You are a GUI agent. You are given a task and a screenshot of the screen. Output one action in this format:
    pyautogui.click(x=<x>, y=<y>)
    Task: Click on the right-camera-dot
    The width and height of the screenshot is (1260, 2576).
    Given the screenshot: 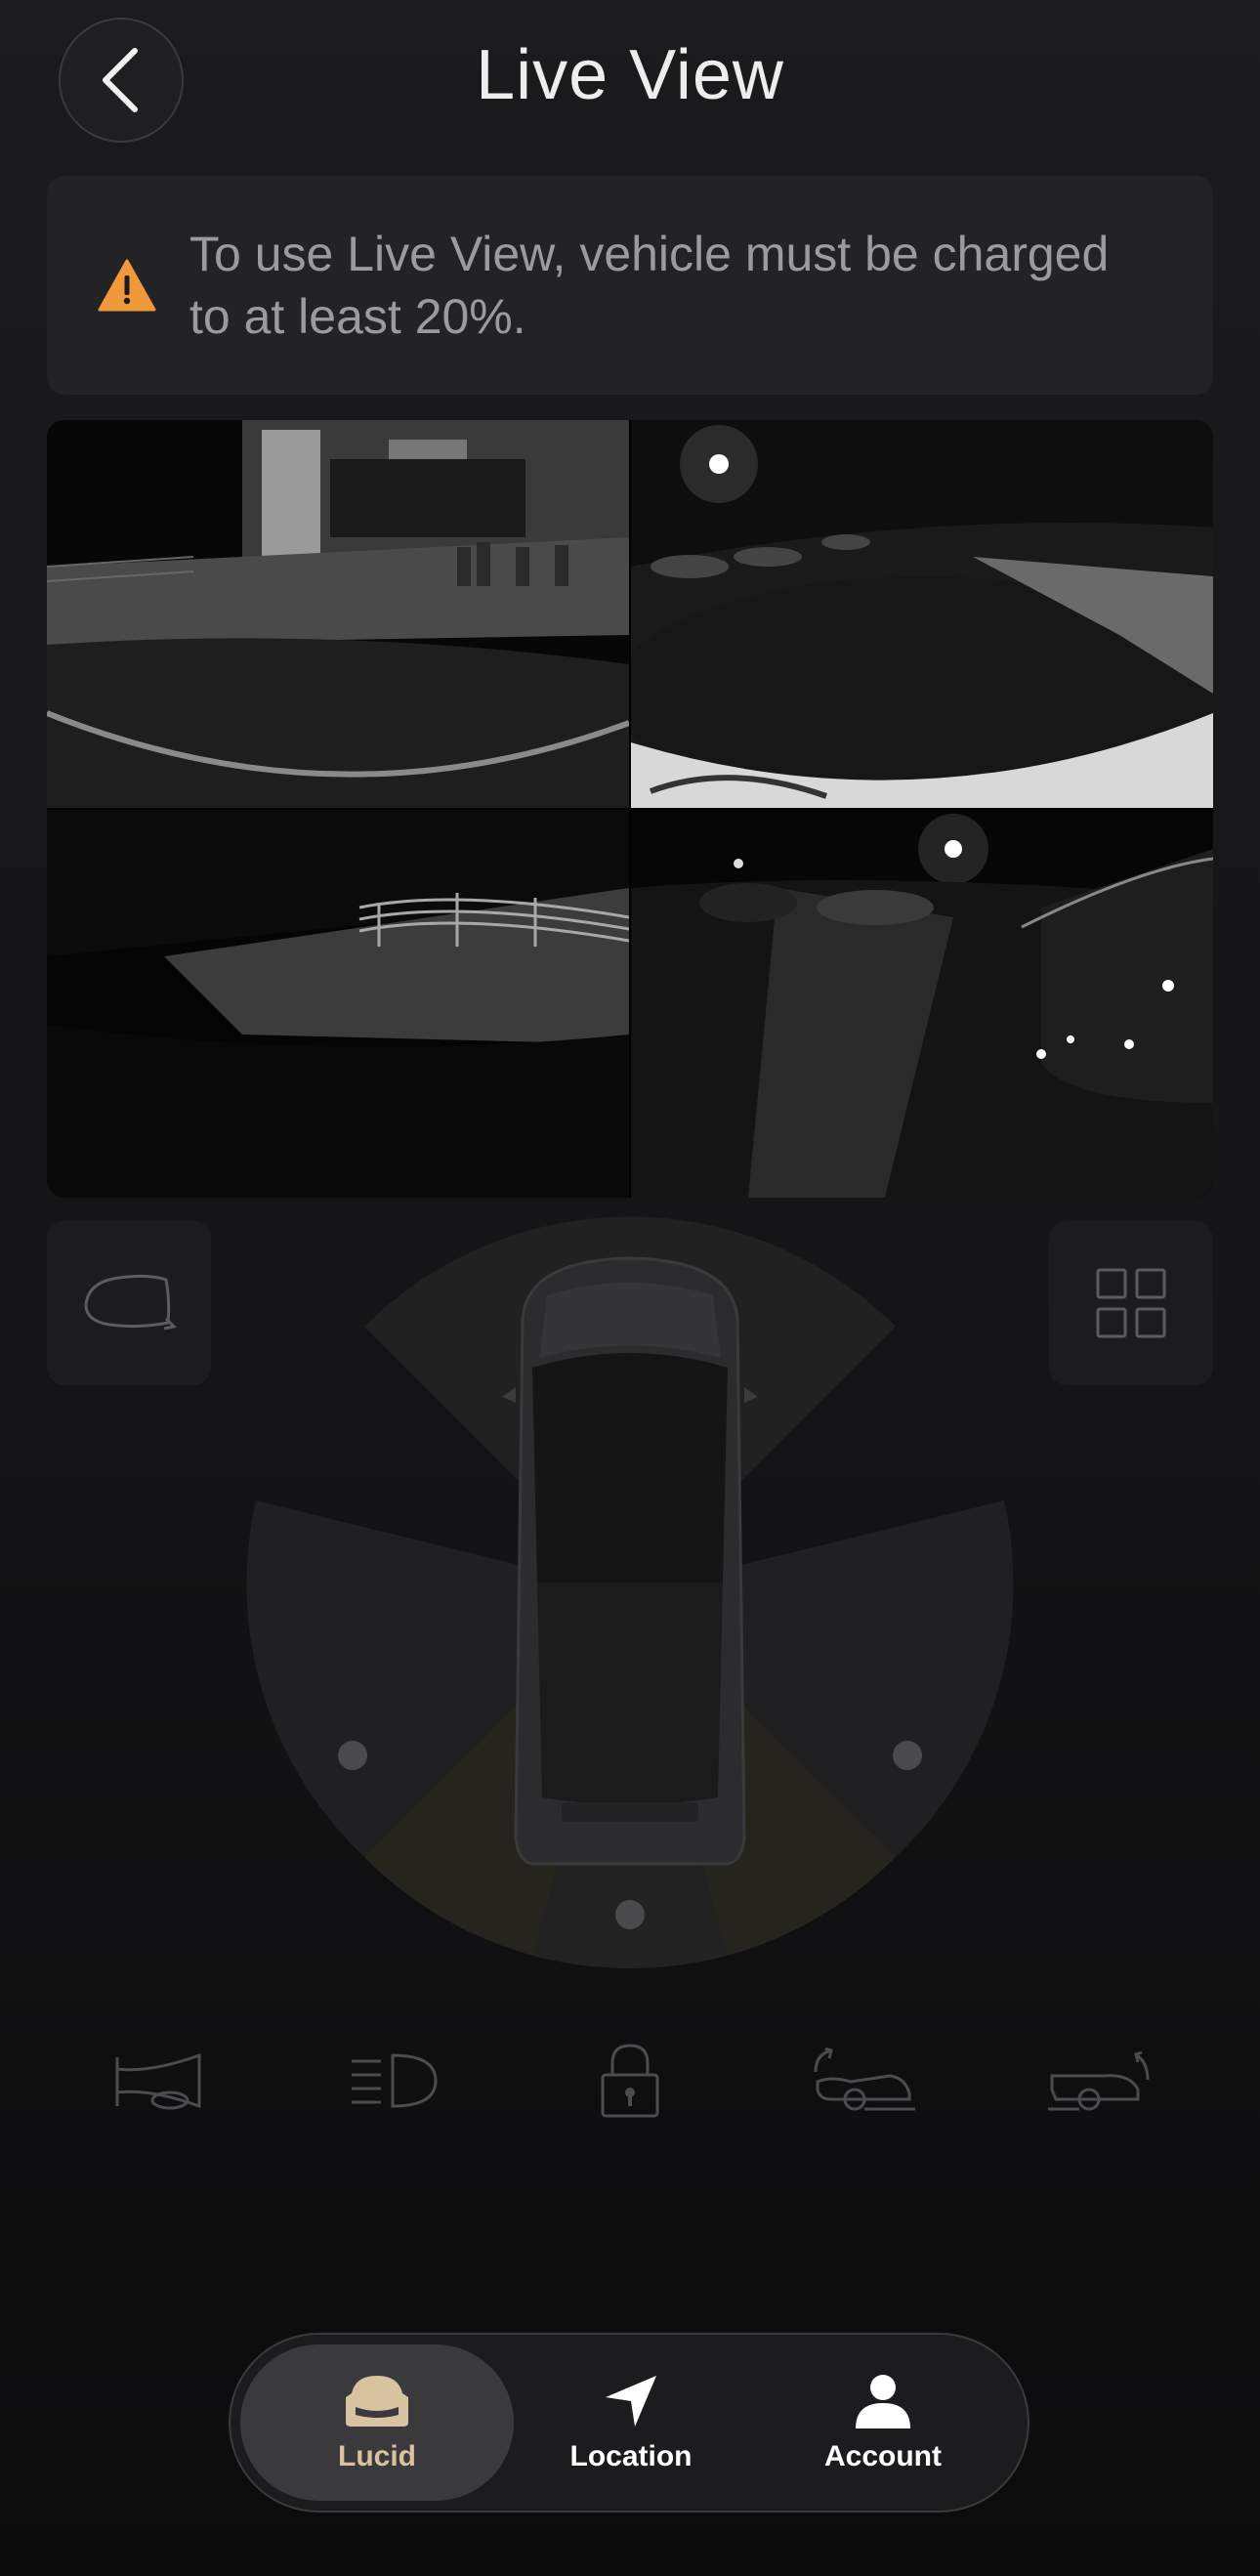 What is the action you would take?
    pyautogui.click(x=907, y=1755)
    